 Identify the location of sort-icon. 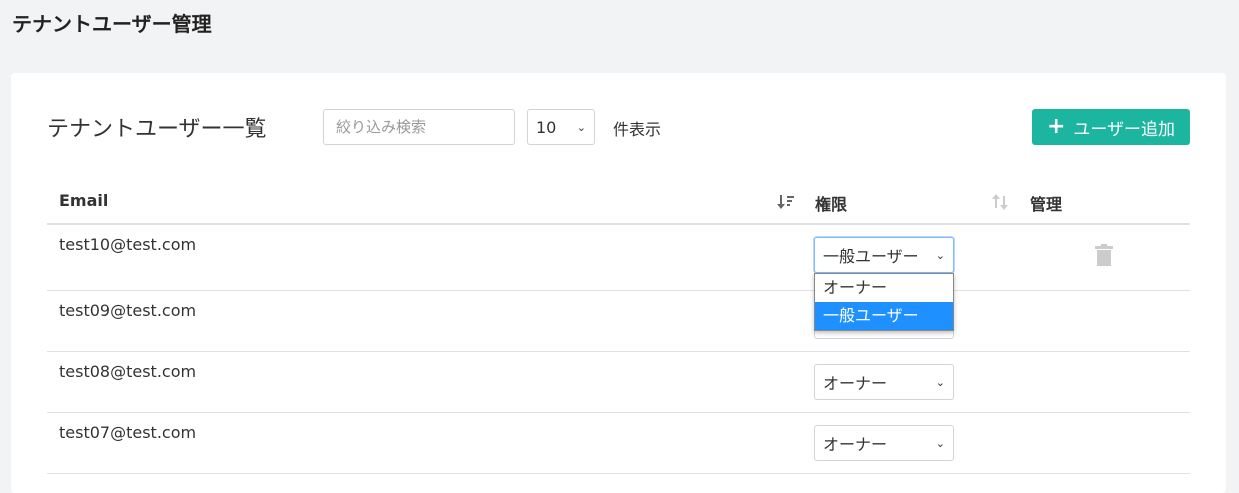
(1000, 202).